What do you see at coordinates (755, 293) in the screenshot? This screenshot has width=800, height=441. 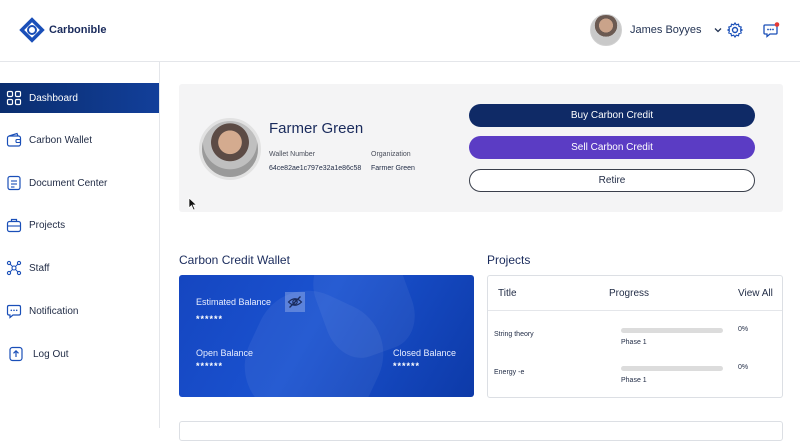 I see `view-all-link: View All` at bounding box center [755, 293].